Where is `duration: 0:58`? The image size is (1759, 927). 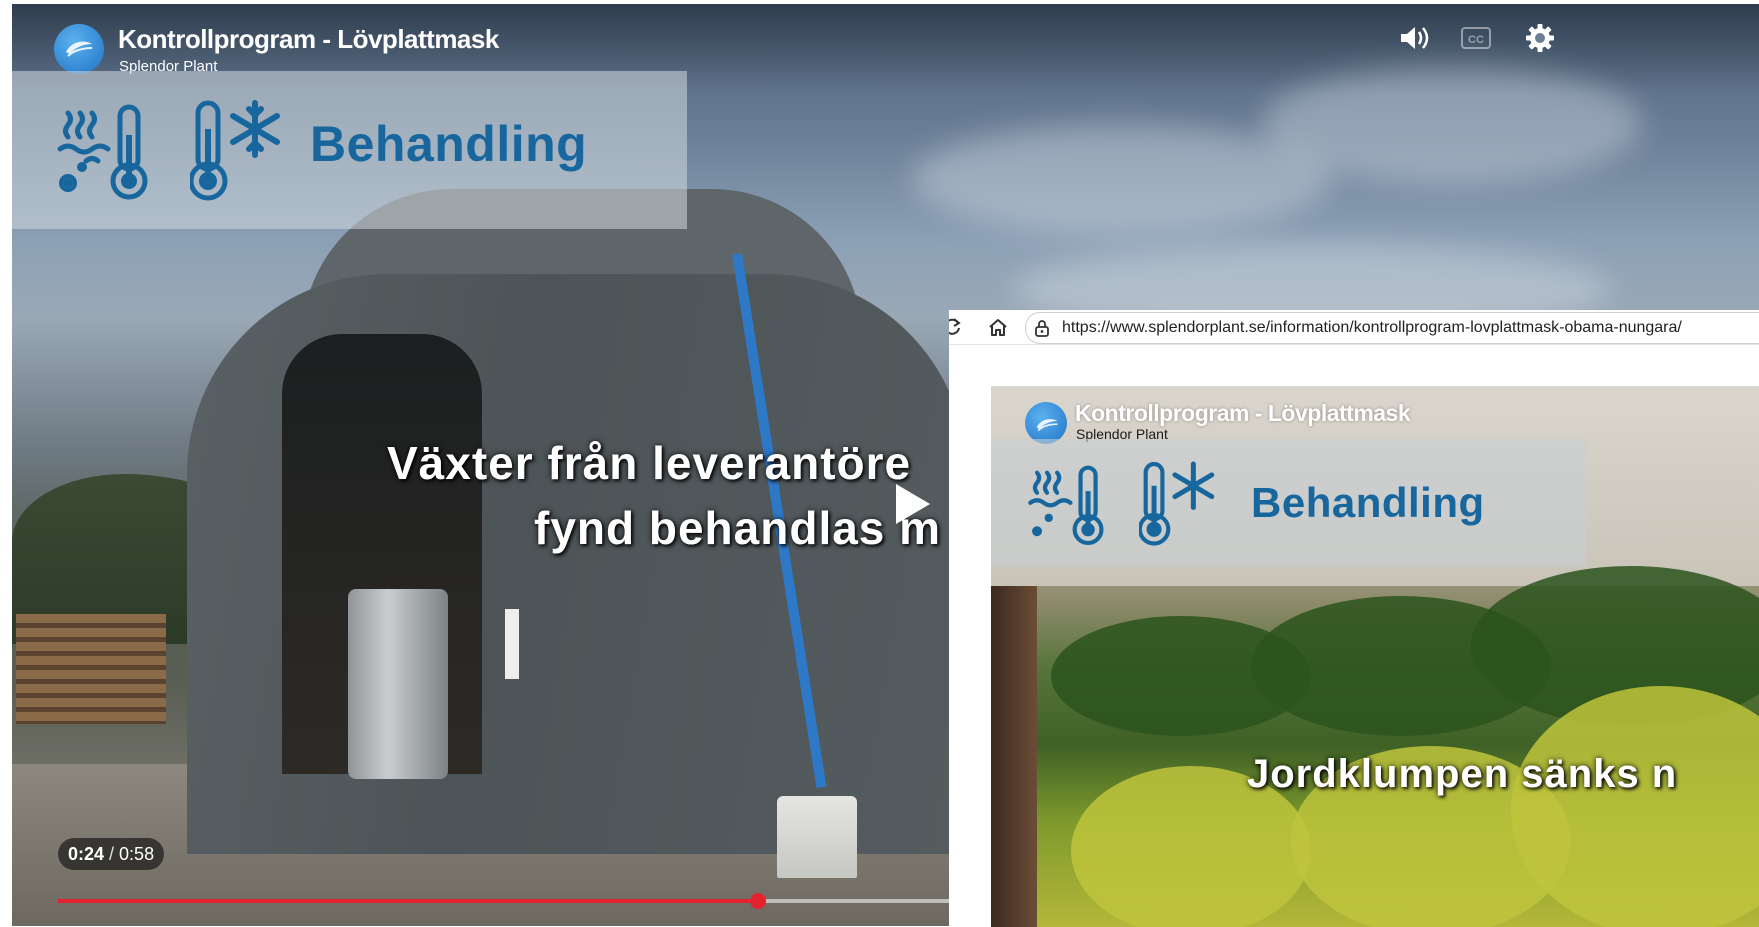 duration: 0:58 is located at coordinates (137, 854).